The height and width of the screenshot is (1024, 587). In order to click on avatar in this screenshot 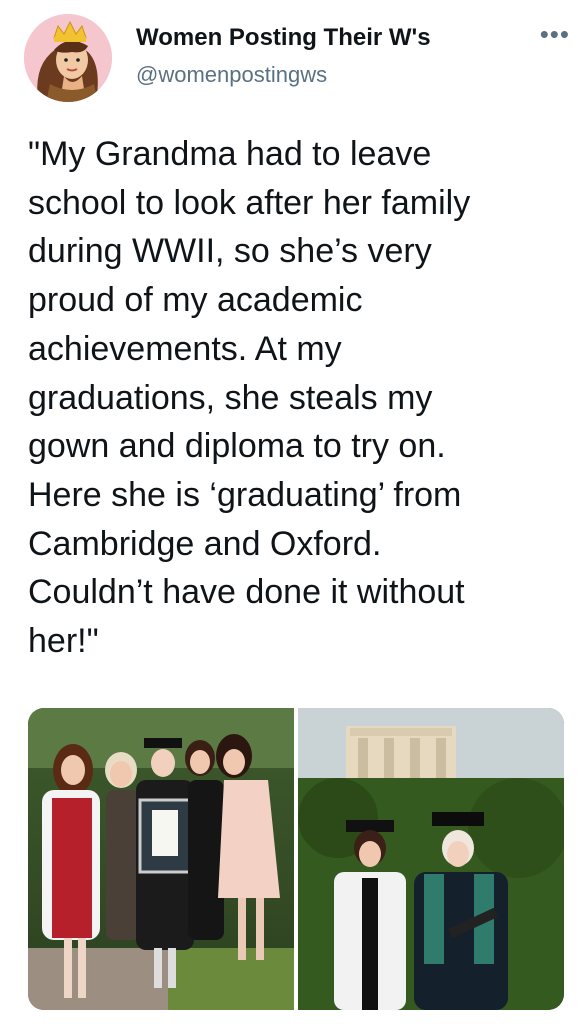, I will do `click(68, 58)`.